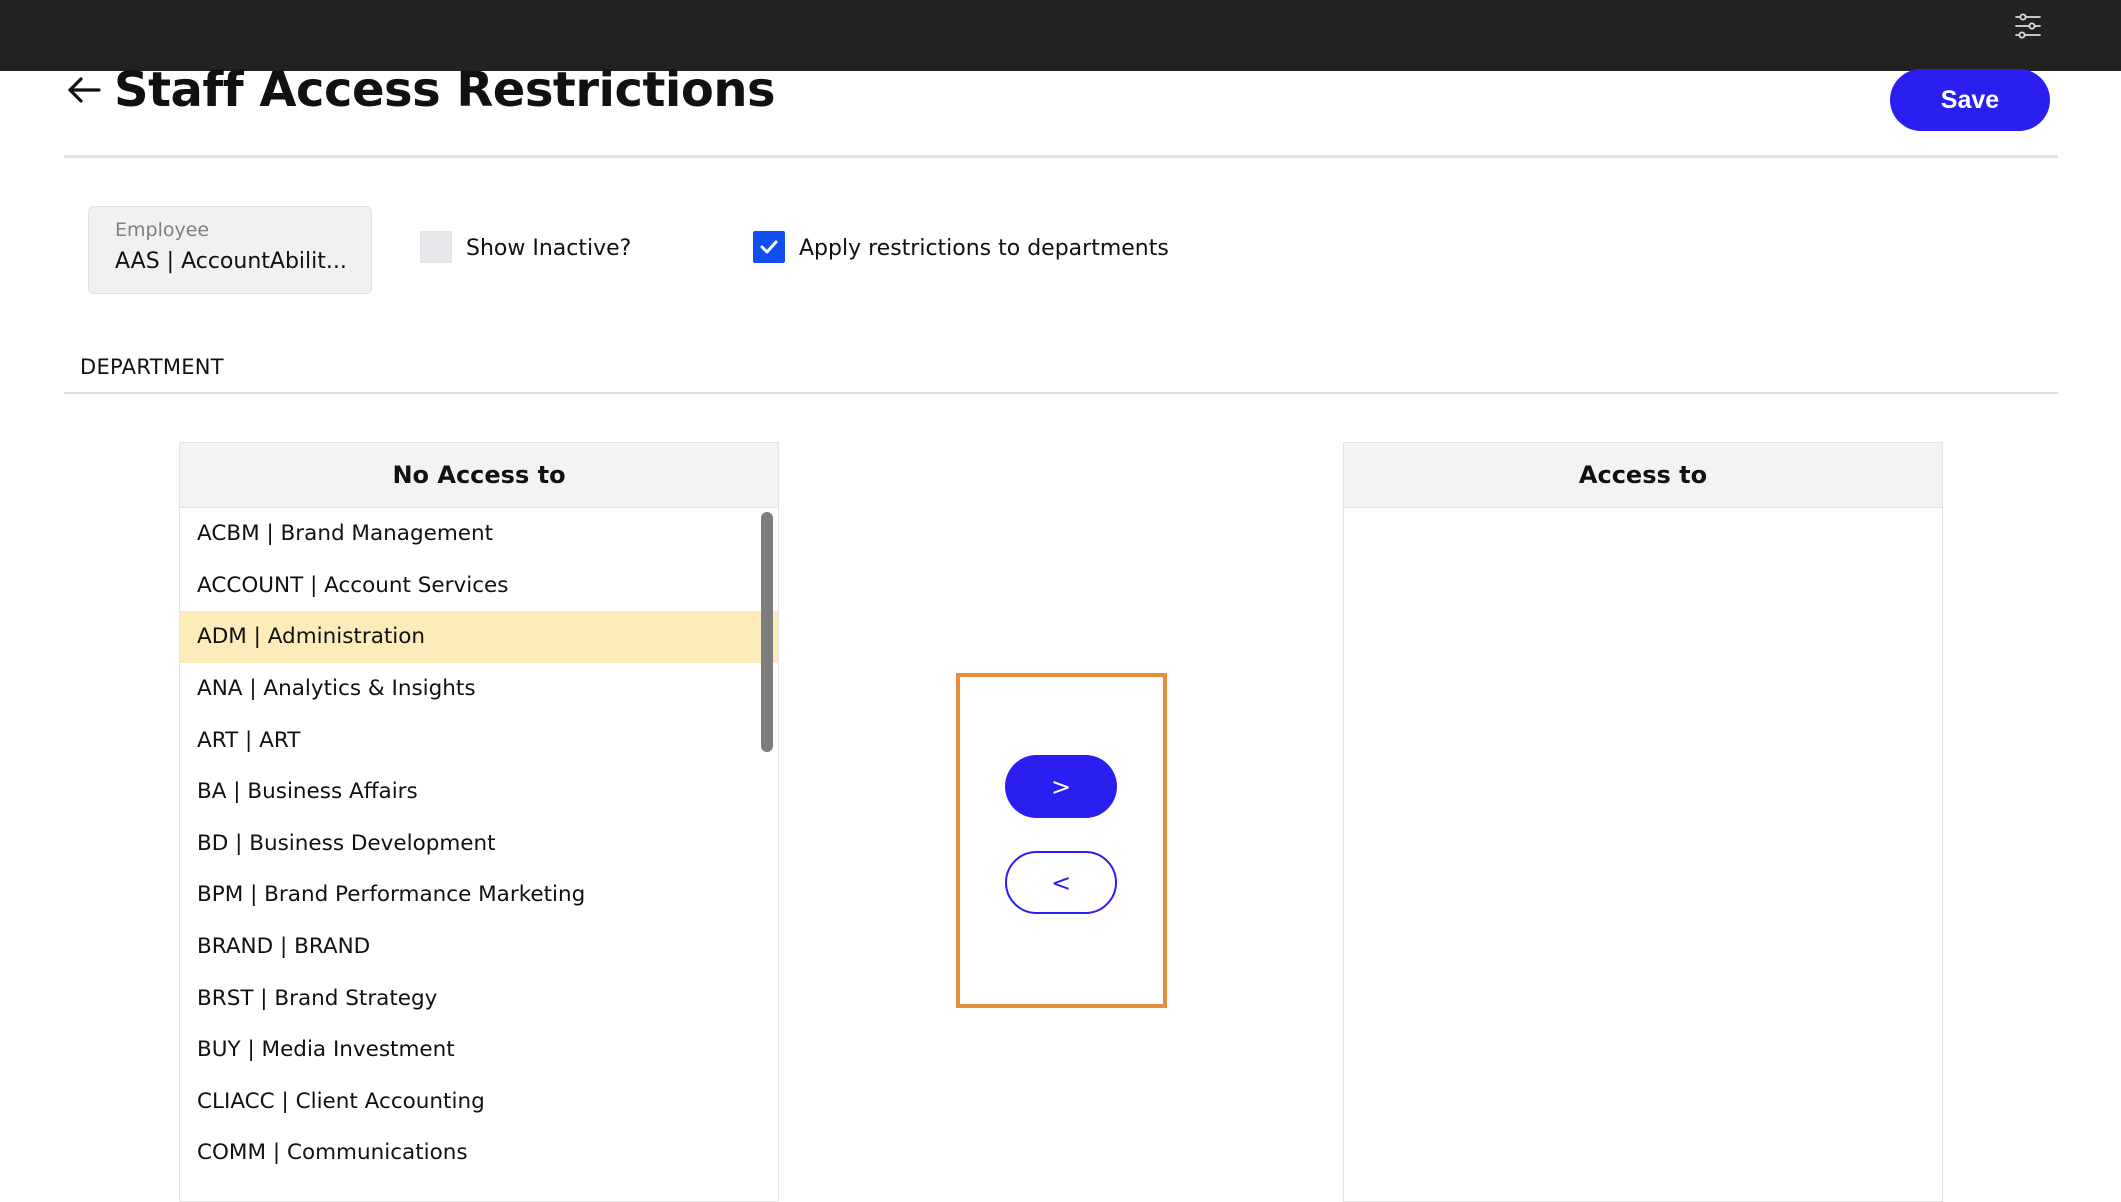 This screenshot has height=1202, width=2121. Describe the element at coordinates (1970, 100) in the screenshot. I see `save-button: Save` at that location.